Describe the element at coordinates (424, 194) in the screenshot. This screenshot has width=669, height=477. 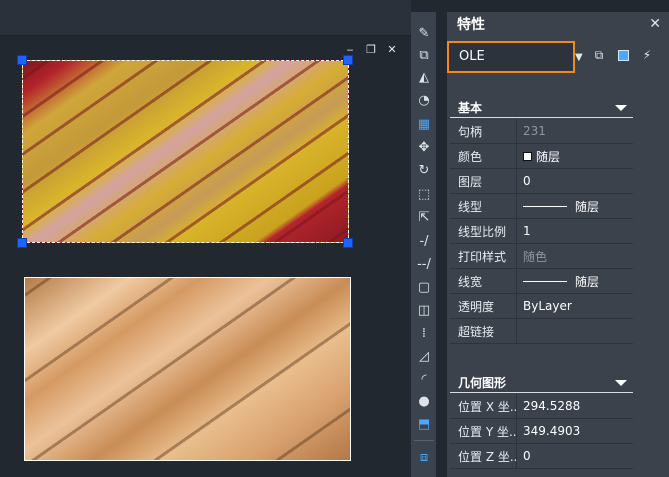
I see `scale-icon: ⬚` at that location.